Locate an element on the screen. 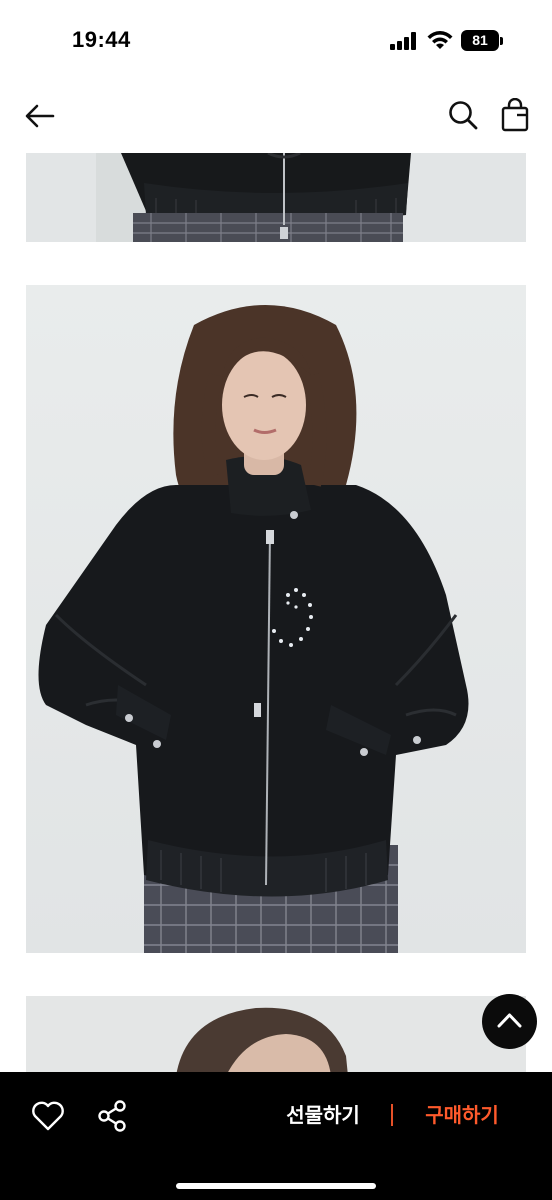 The image size is (552, 1200). jacket-hem-illustration is located at coordinates (253, 197).